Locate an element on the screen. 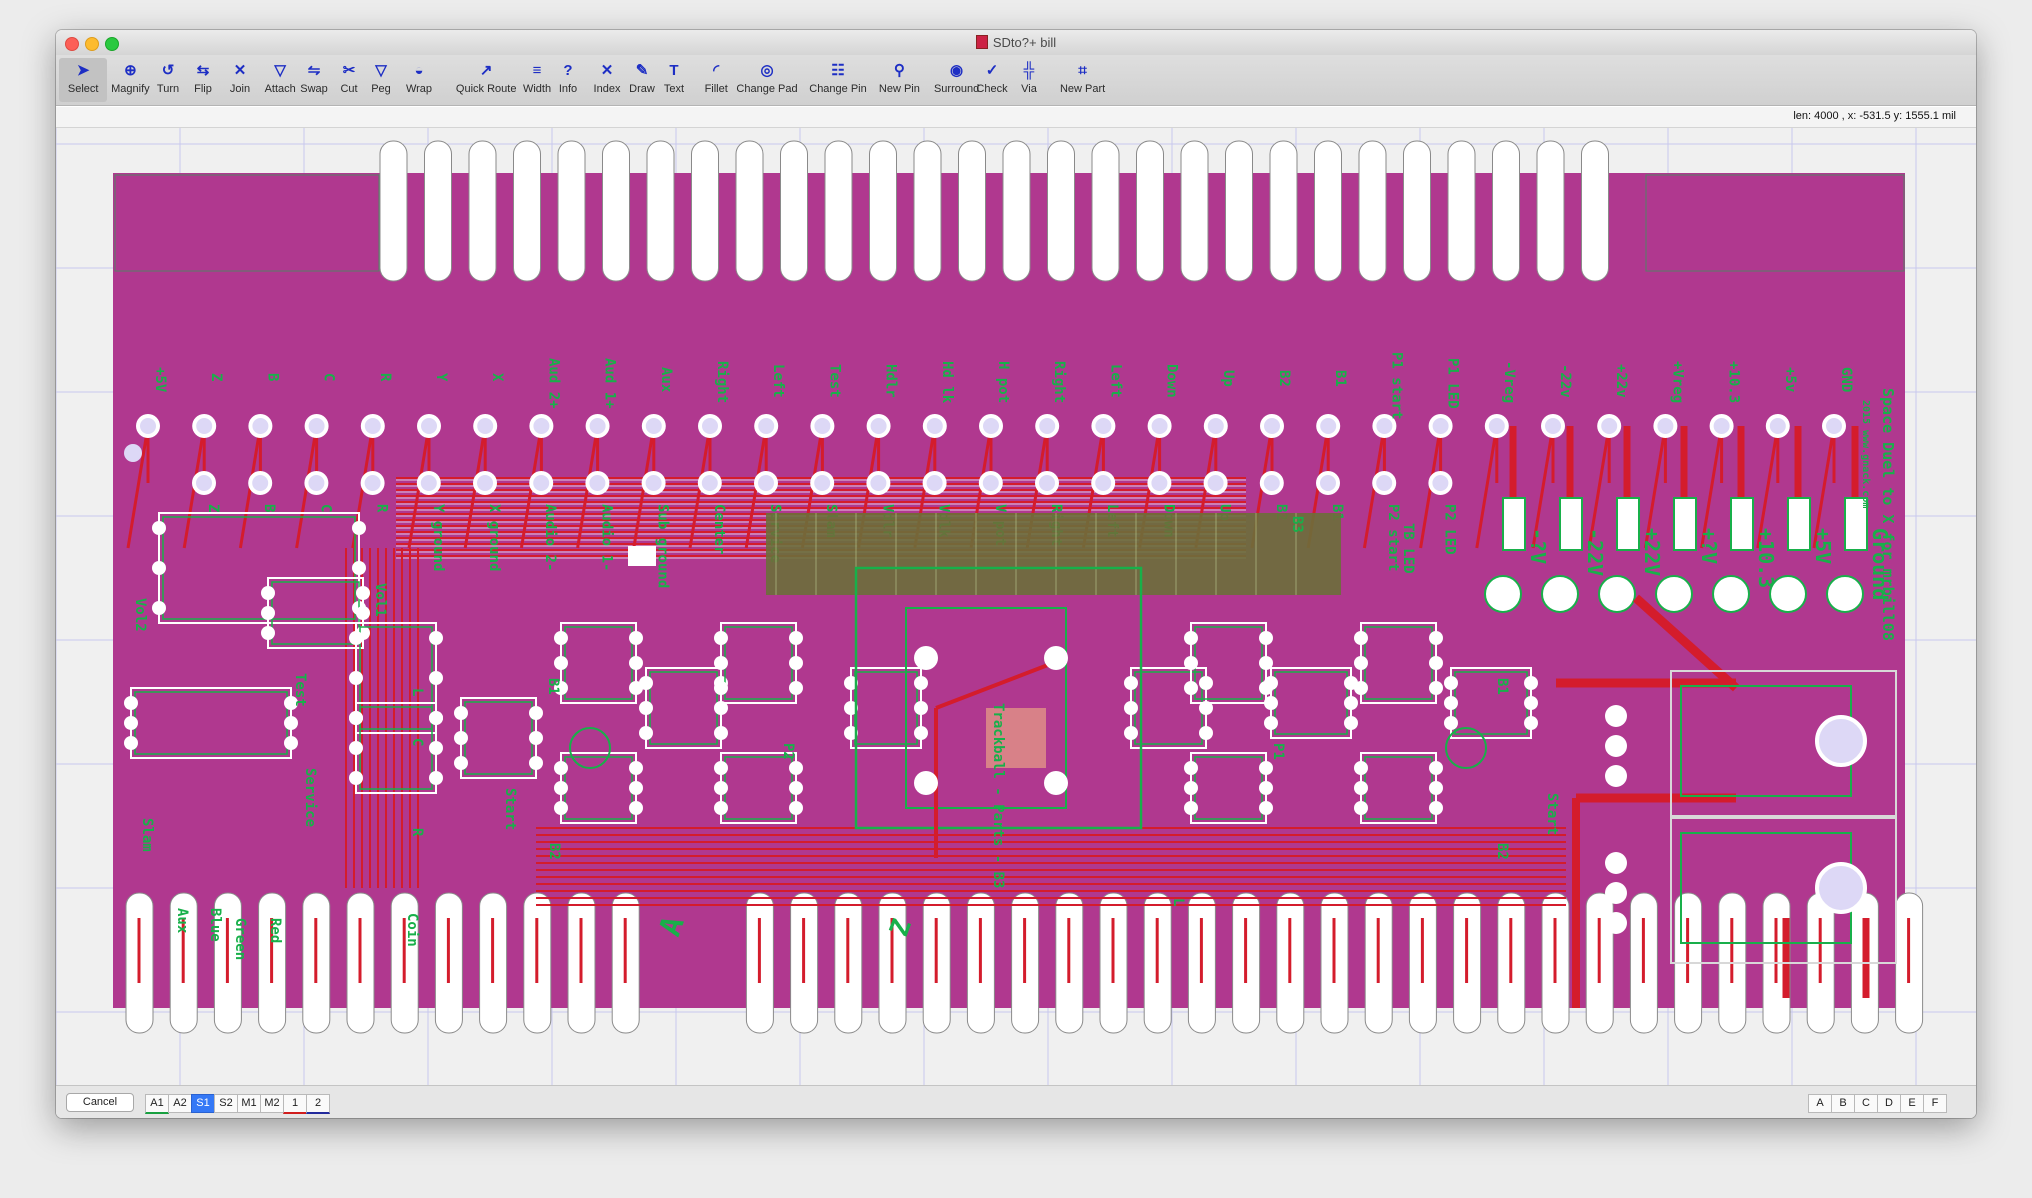 The image size is (2032, 1198). tool-label: Change Pin is located at coordinates (838, 89).